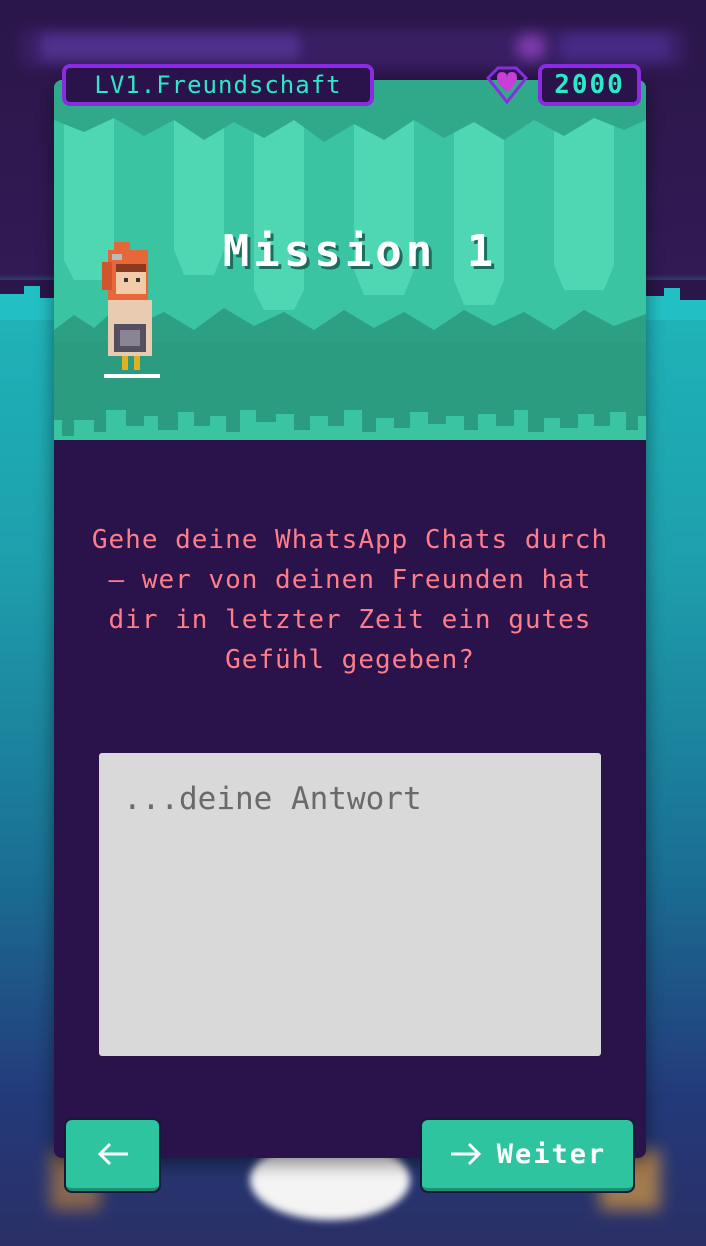  Describe the element at coordinates (218, 85) in the screenshot. I see `level-badge: LV1.Freundschaft` at that location.